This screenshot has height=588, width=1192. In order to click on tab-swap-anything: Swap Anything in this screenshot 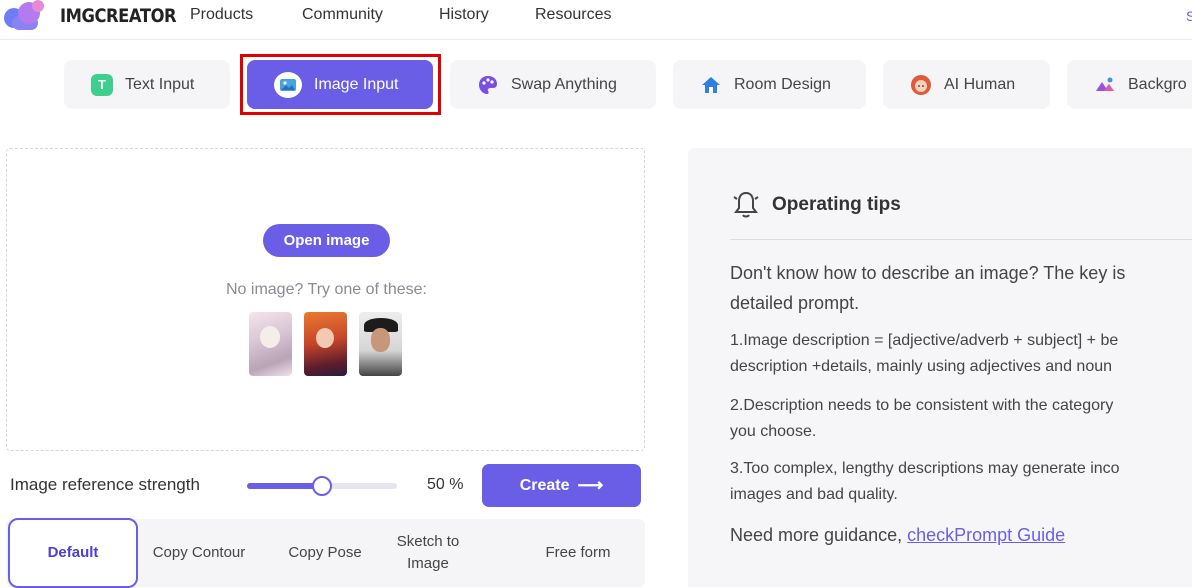, I will do `click(553, 84)`.